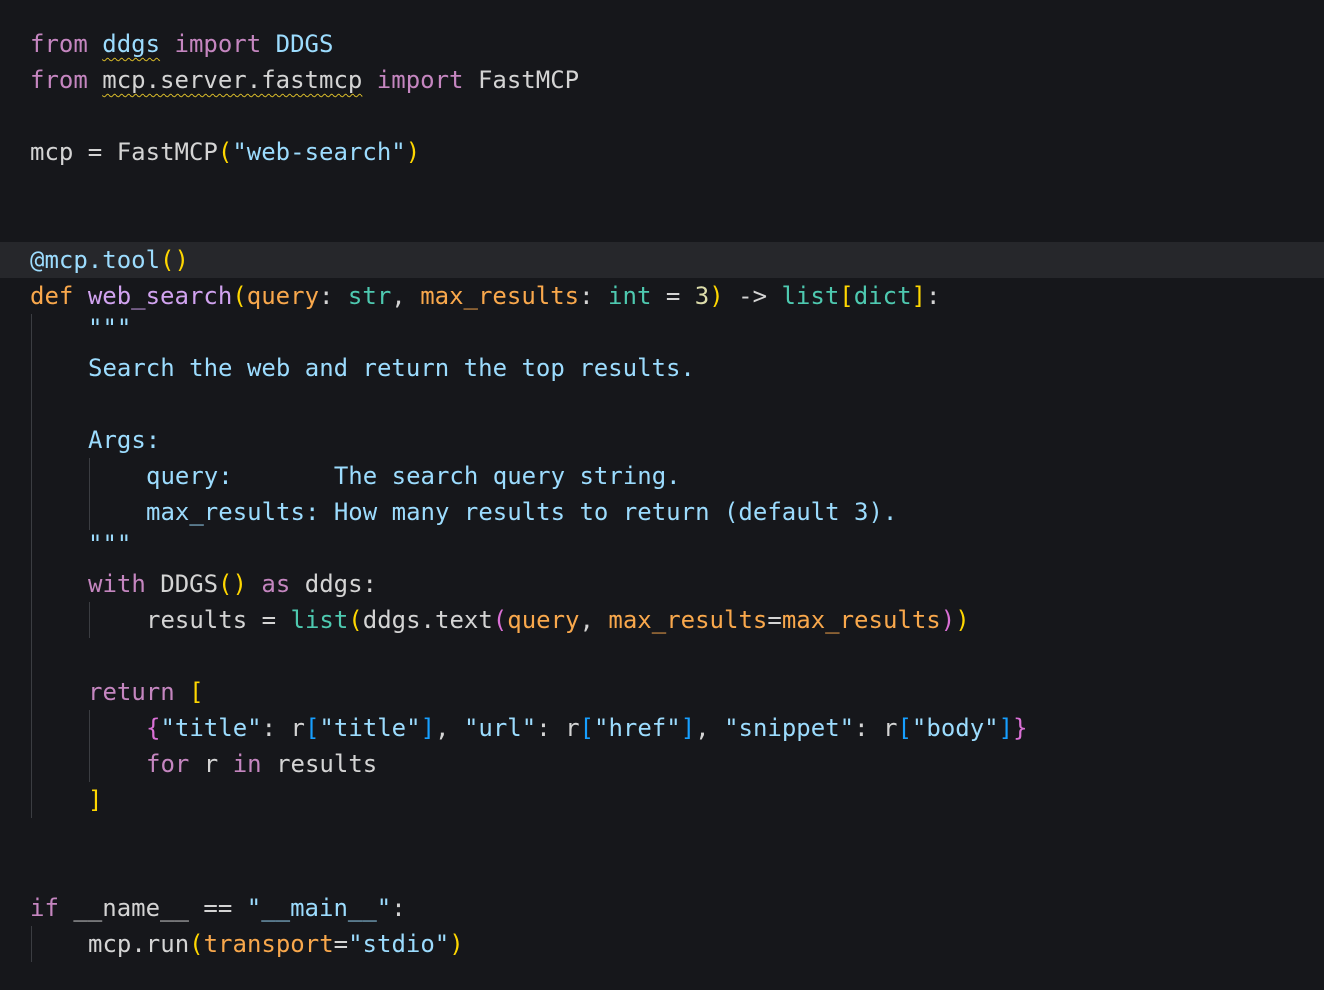 The height and width of the screenshot is (990, 1324). I want to click on keyword: for, so click(168, 764).